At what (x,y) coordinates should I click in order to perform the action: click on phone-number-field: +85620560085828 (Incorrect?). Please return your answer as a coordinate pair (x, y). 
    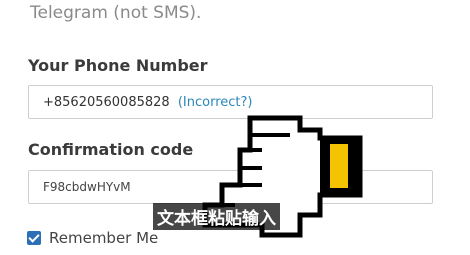
    Looking at the image, I should click on (230, 102).